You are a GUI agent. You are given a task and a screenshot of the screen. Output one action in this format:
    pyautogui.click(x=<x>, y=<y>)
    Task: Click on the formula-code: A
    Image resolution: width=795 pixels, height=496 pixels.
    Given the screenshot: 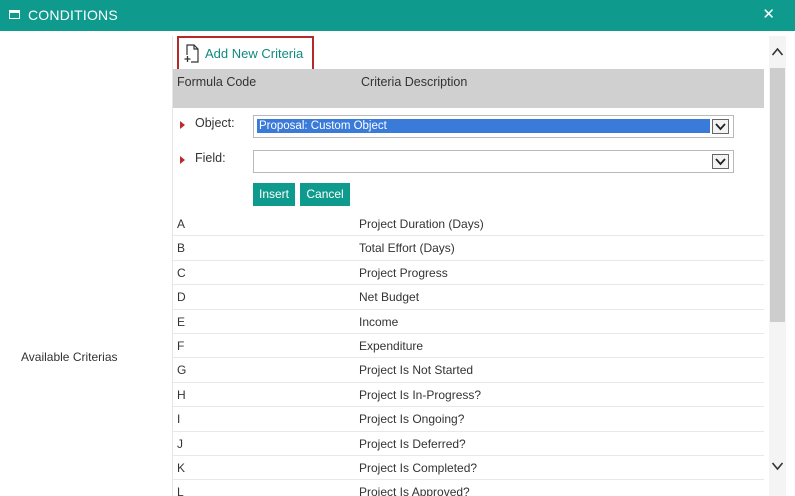 What is the action you would take?
    pyautogui.click(x=181, y=224)
    